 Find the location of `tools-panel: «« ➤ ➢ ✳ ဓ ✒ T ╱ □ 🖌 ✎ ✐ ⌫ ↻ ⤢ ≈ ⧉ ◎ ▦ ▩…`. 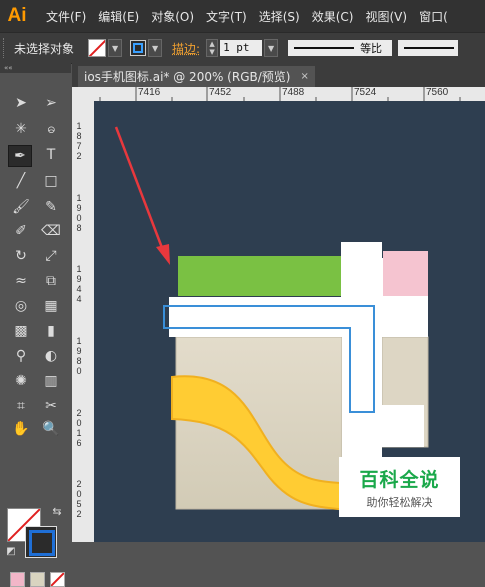

tools-panel: «« ➤ ➢ ✳ ဓ ✒ T ╱ □ 🖌 ✎ ✐ ⌫ ↻ ⤢ ≈ ⧉ ◎ ▦ ▩… is located at coordinates (35, 325).